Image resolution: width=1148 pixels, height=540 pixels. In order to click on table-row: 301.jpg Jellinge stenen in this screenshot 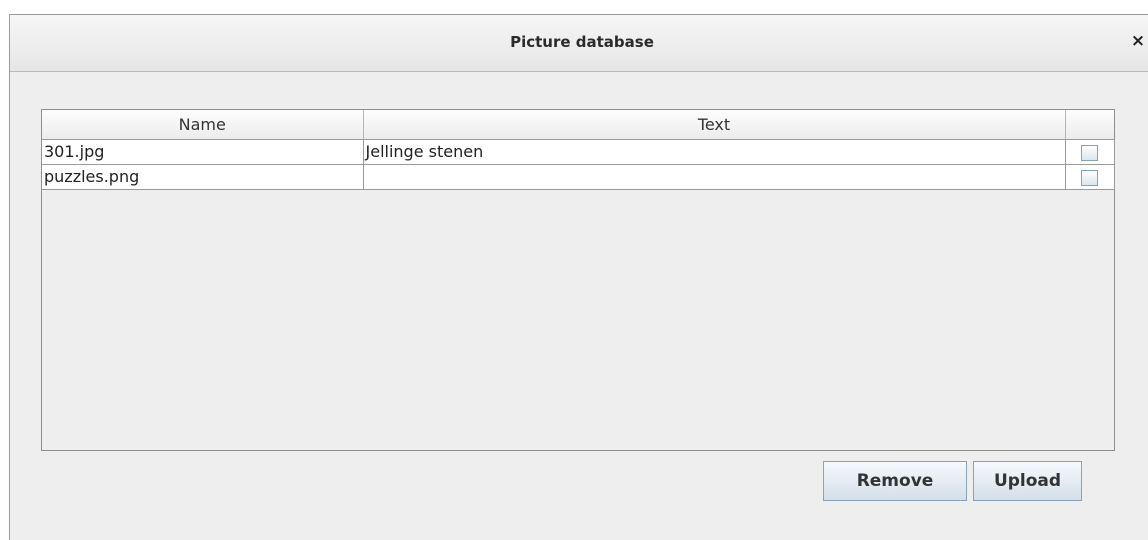, I will do `click(578, 152)`.